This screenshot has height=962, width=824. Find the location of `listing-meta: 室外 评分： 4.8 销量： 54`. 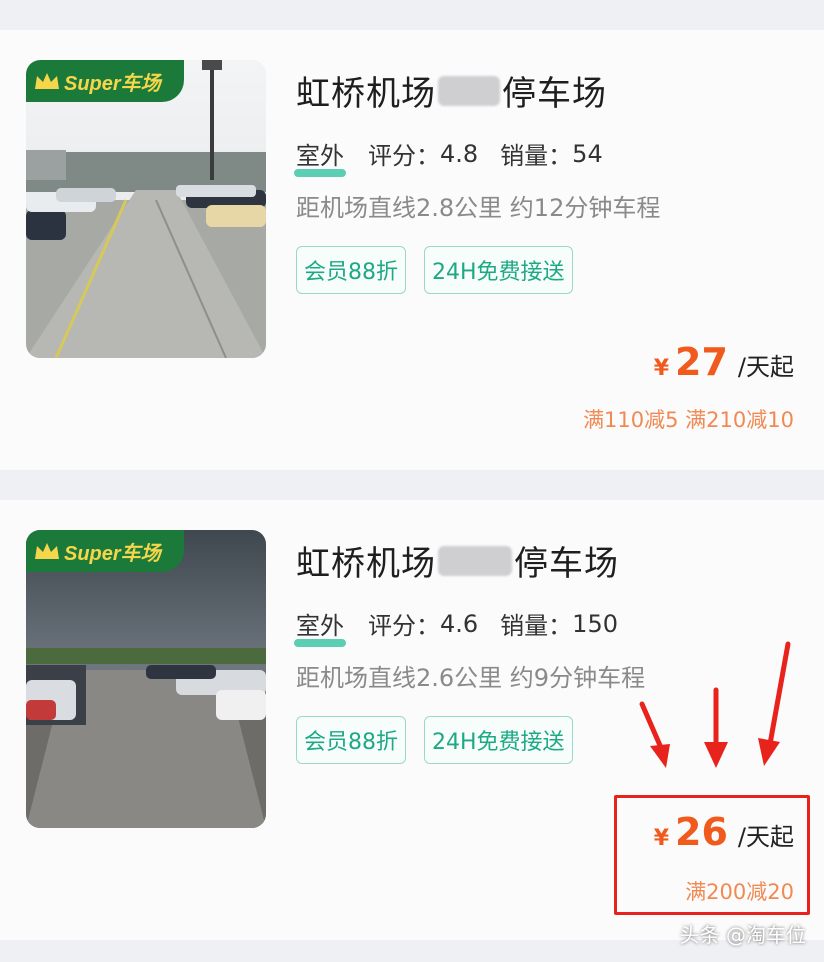

listing-meta: 室外 评分： 4.8 销量： 54 is located at coordinates (448, 156).